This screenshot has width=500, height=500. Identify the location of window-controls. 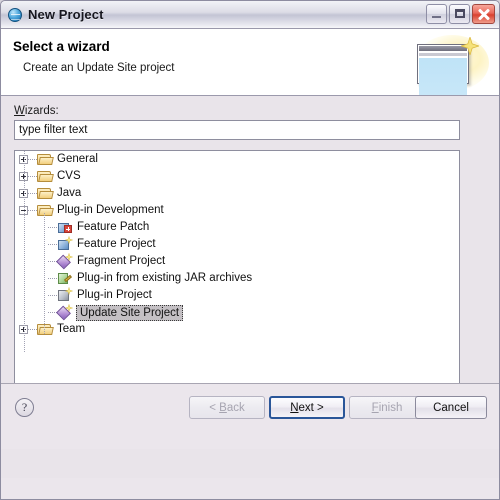
(460, 14).